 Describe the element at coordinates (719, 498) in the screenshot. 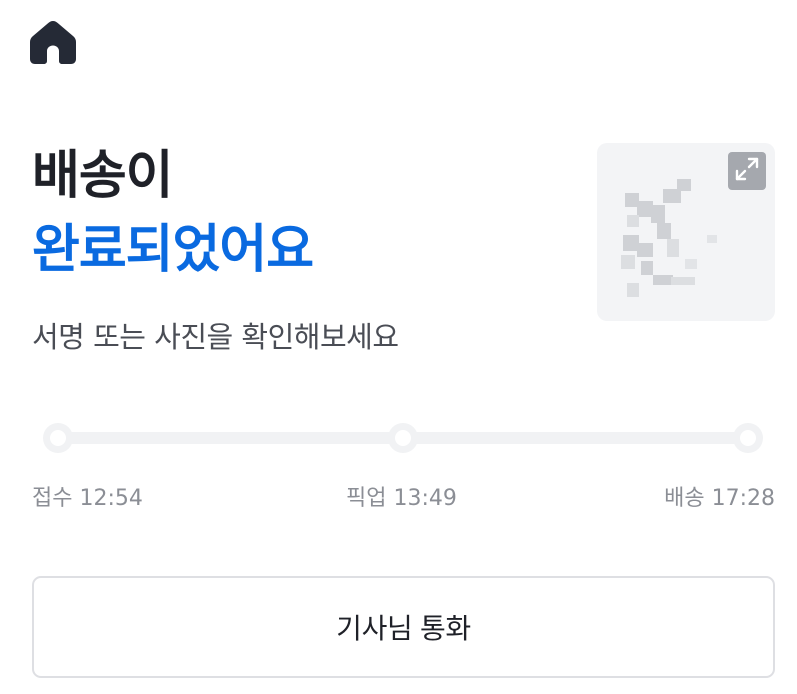

I see `timeline-label-delivered: 배송 17:28` at that location.